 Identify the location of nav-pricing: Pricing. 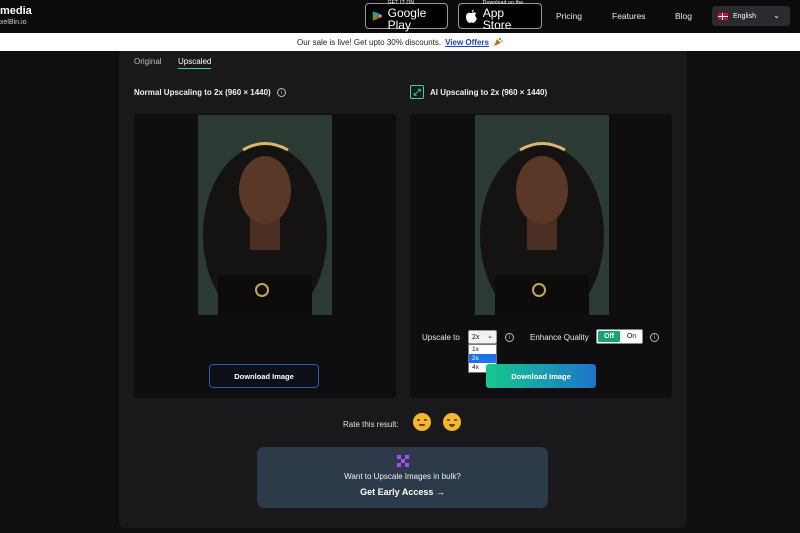
(569, 16).